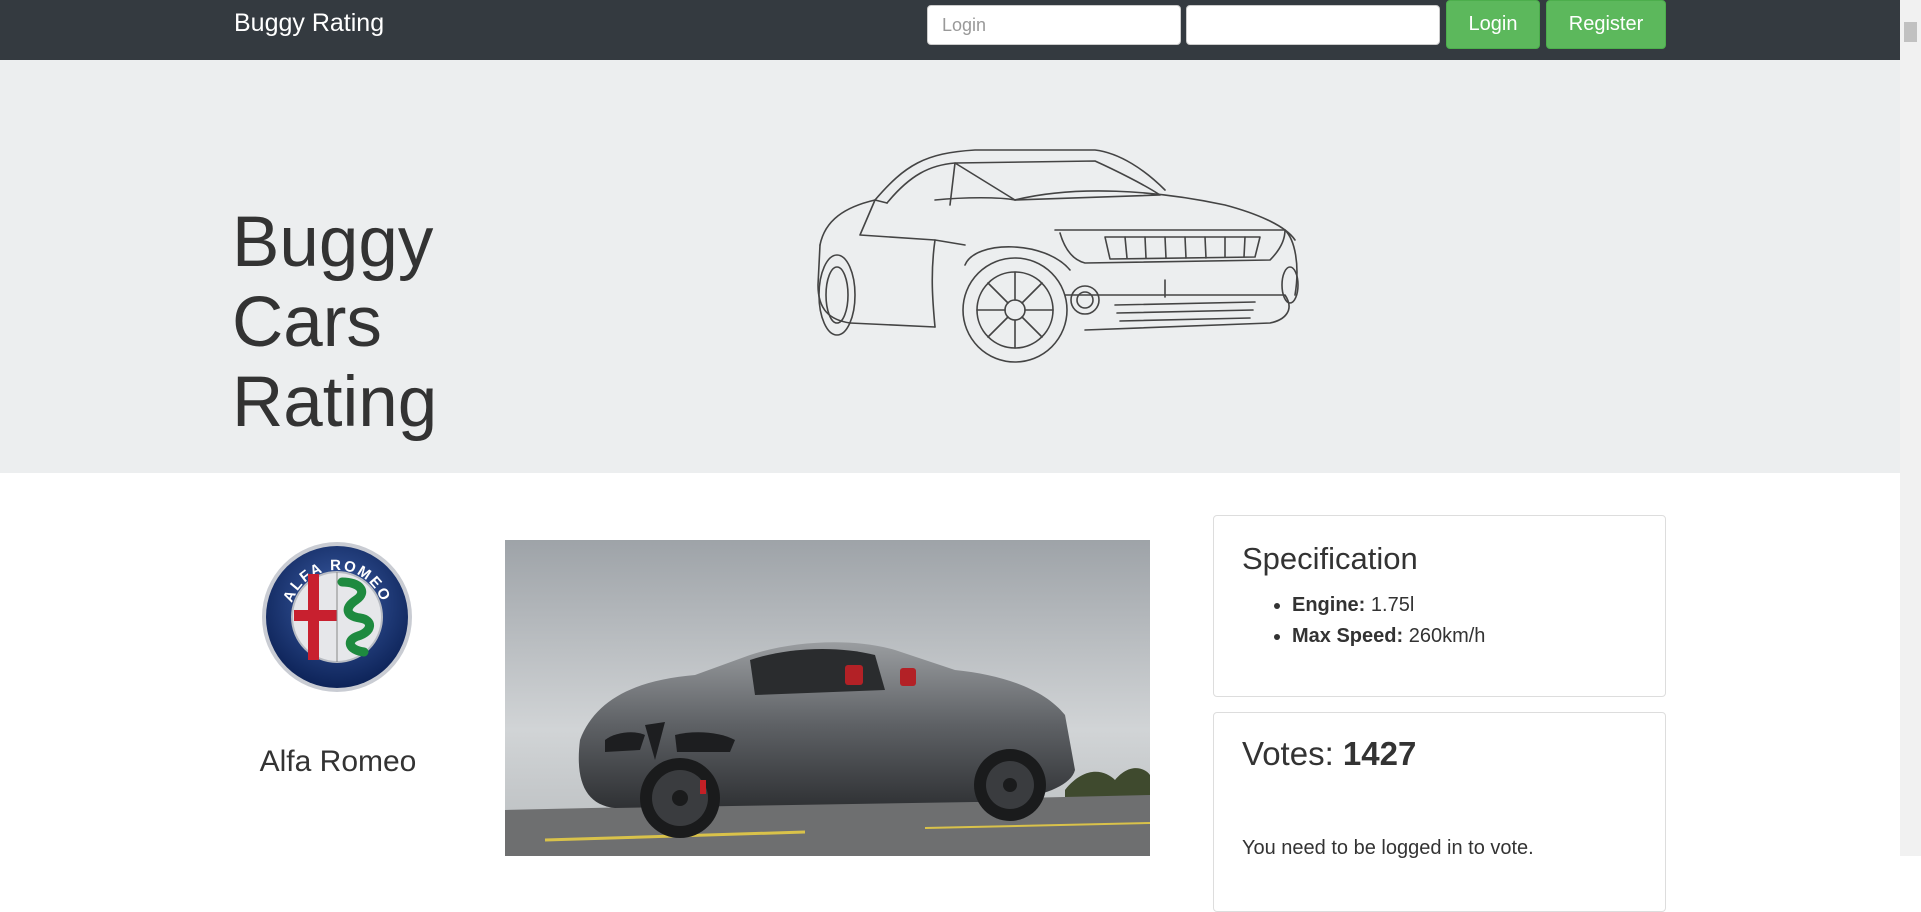 This screenshot has height=912, width=1921. I want to click on login-button: Login, so click(1493, 24).